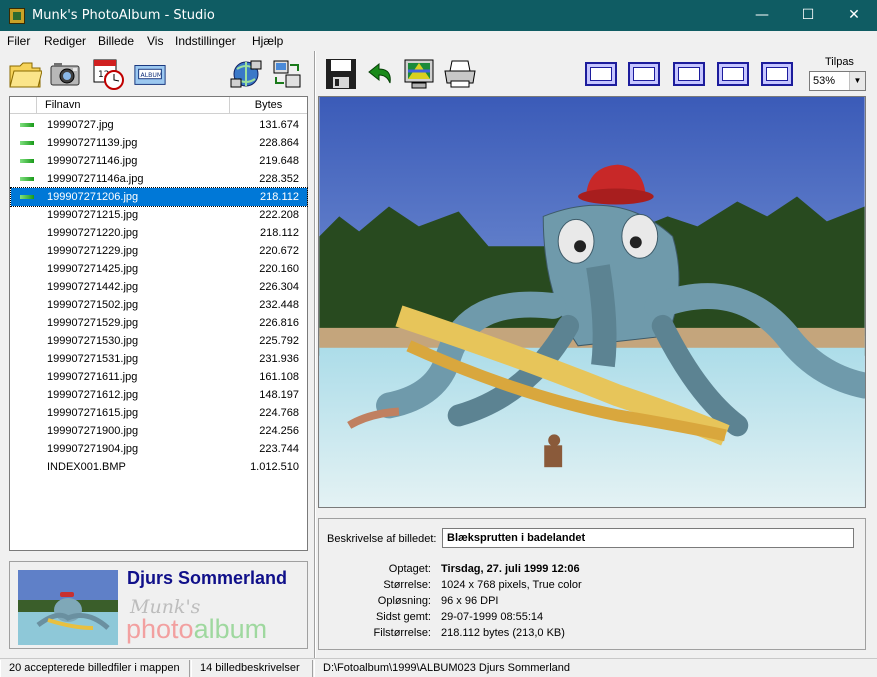 The image size is (877, 677). I want to click on described-marker-icon, so click(27, 125).